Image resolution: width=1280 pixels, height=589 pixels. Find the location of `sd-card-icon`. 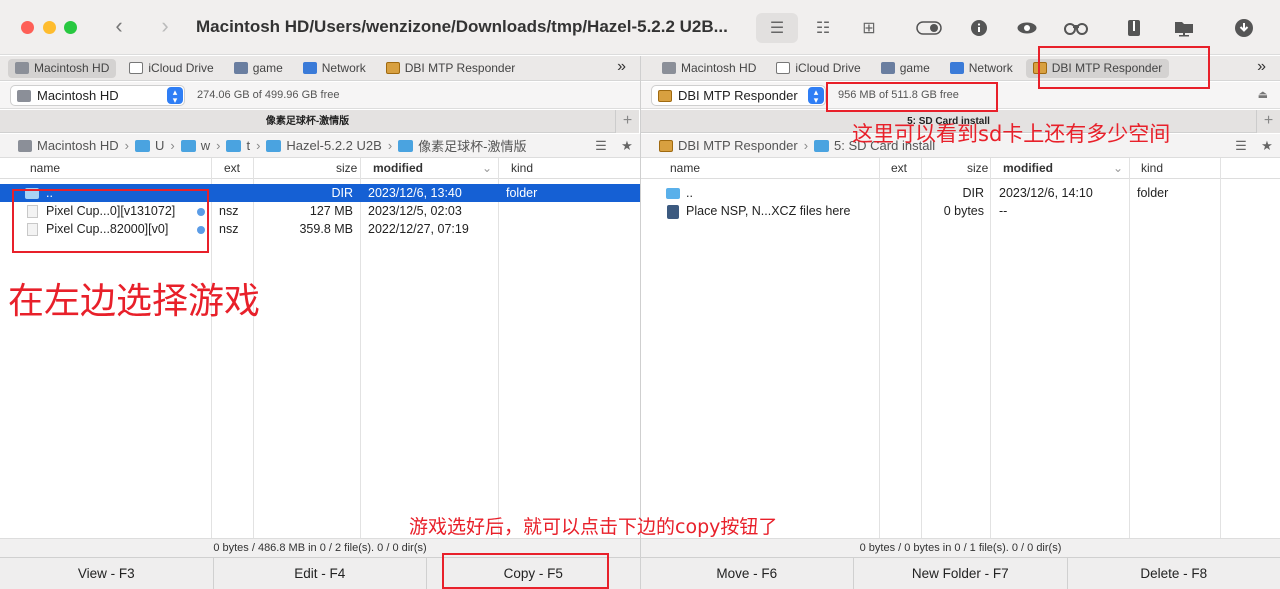

sd-card-icon is located at coordinates (673, 212).